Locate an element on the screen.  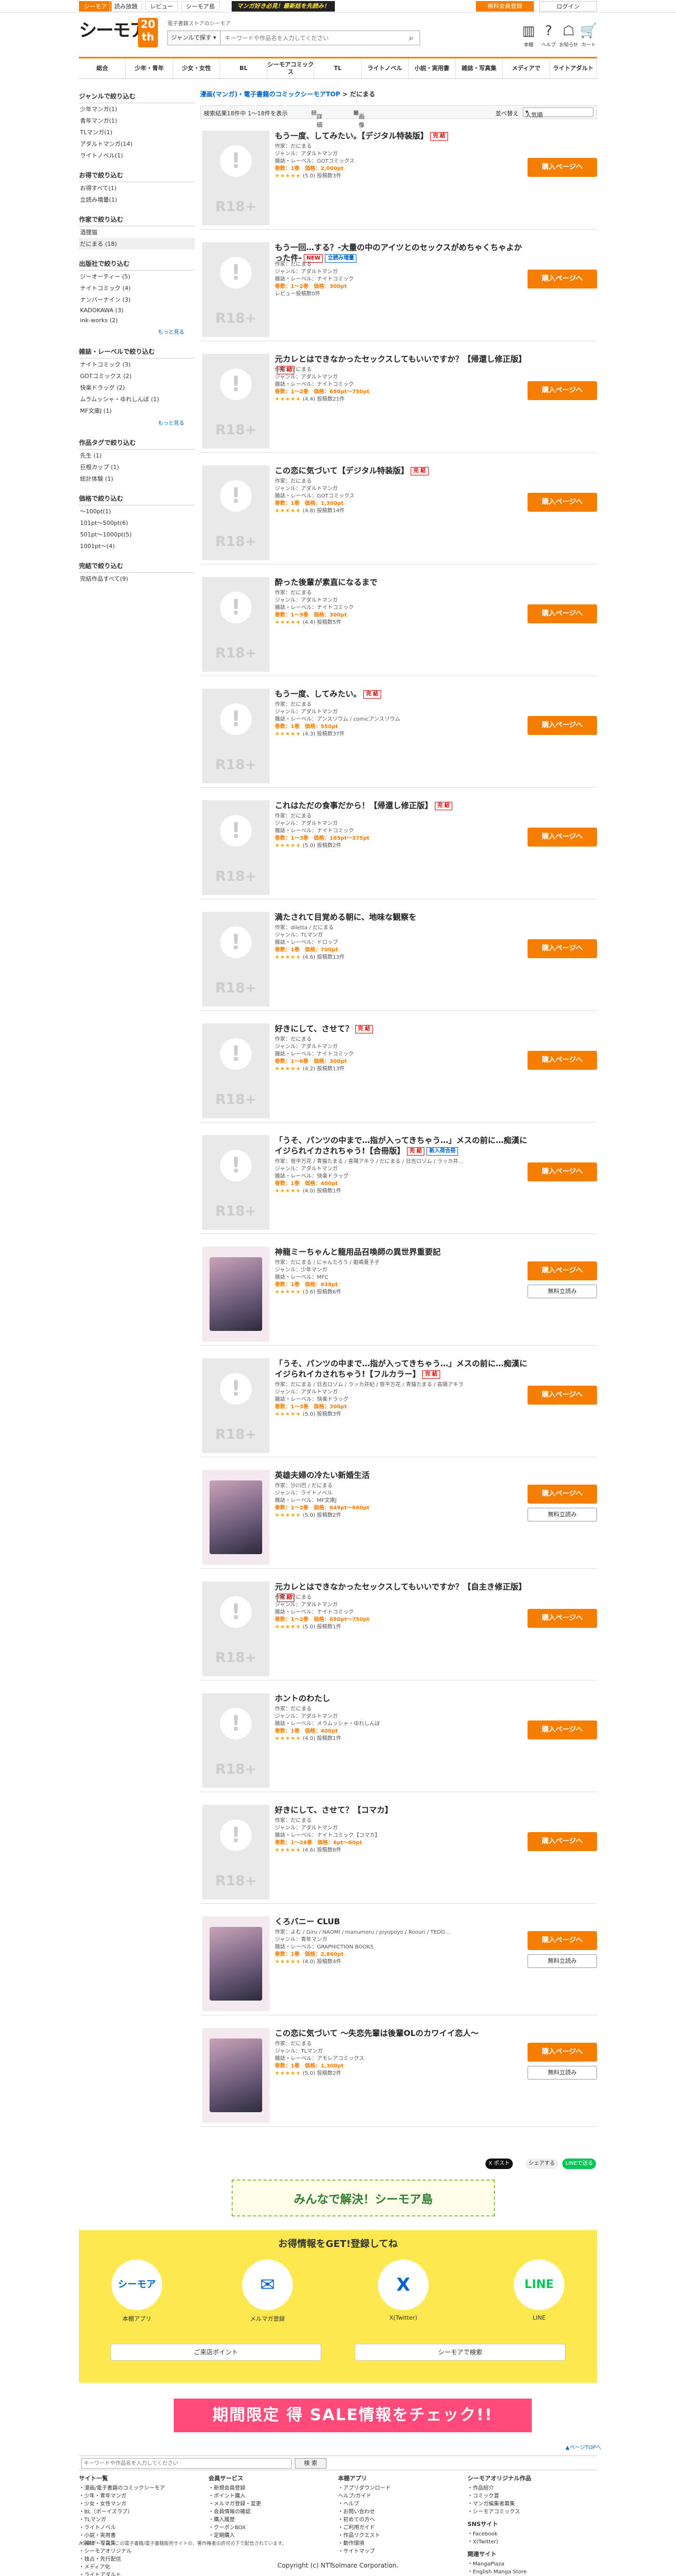
item-title: 好きにして、させて？完 結 is located at coordinates (401, 1028).